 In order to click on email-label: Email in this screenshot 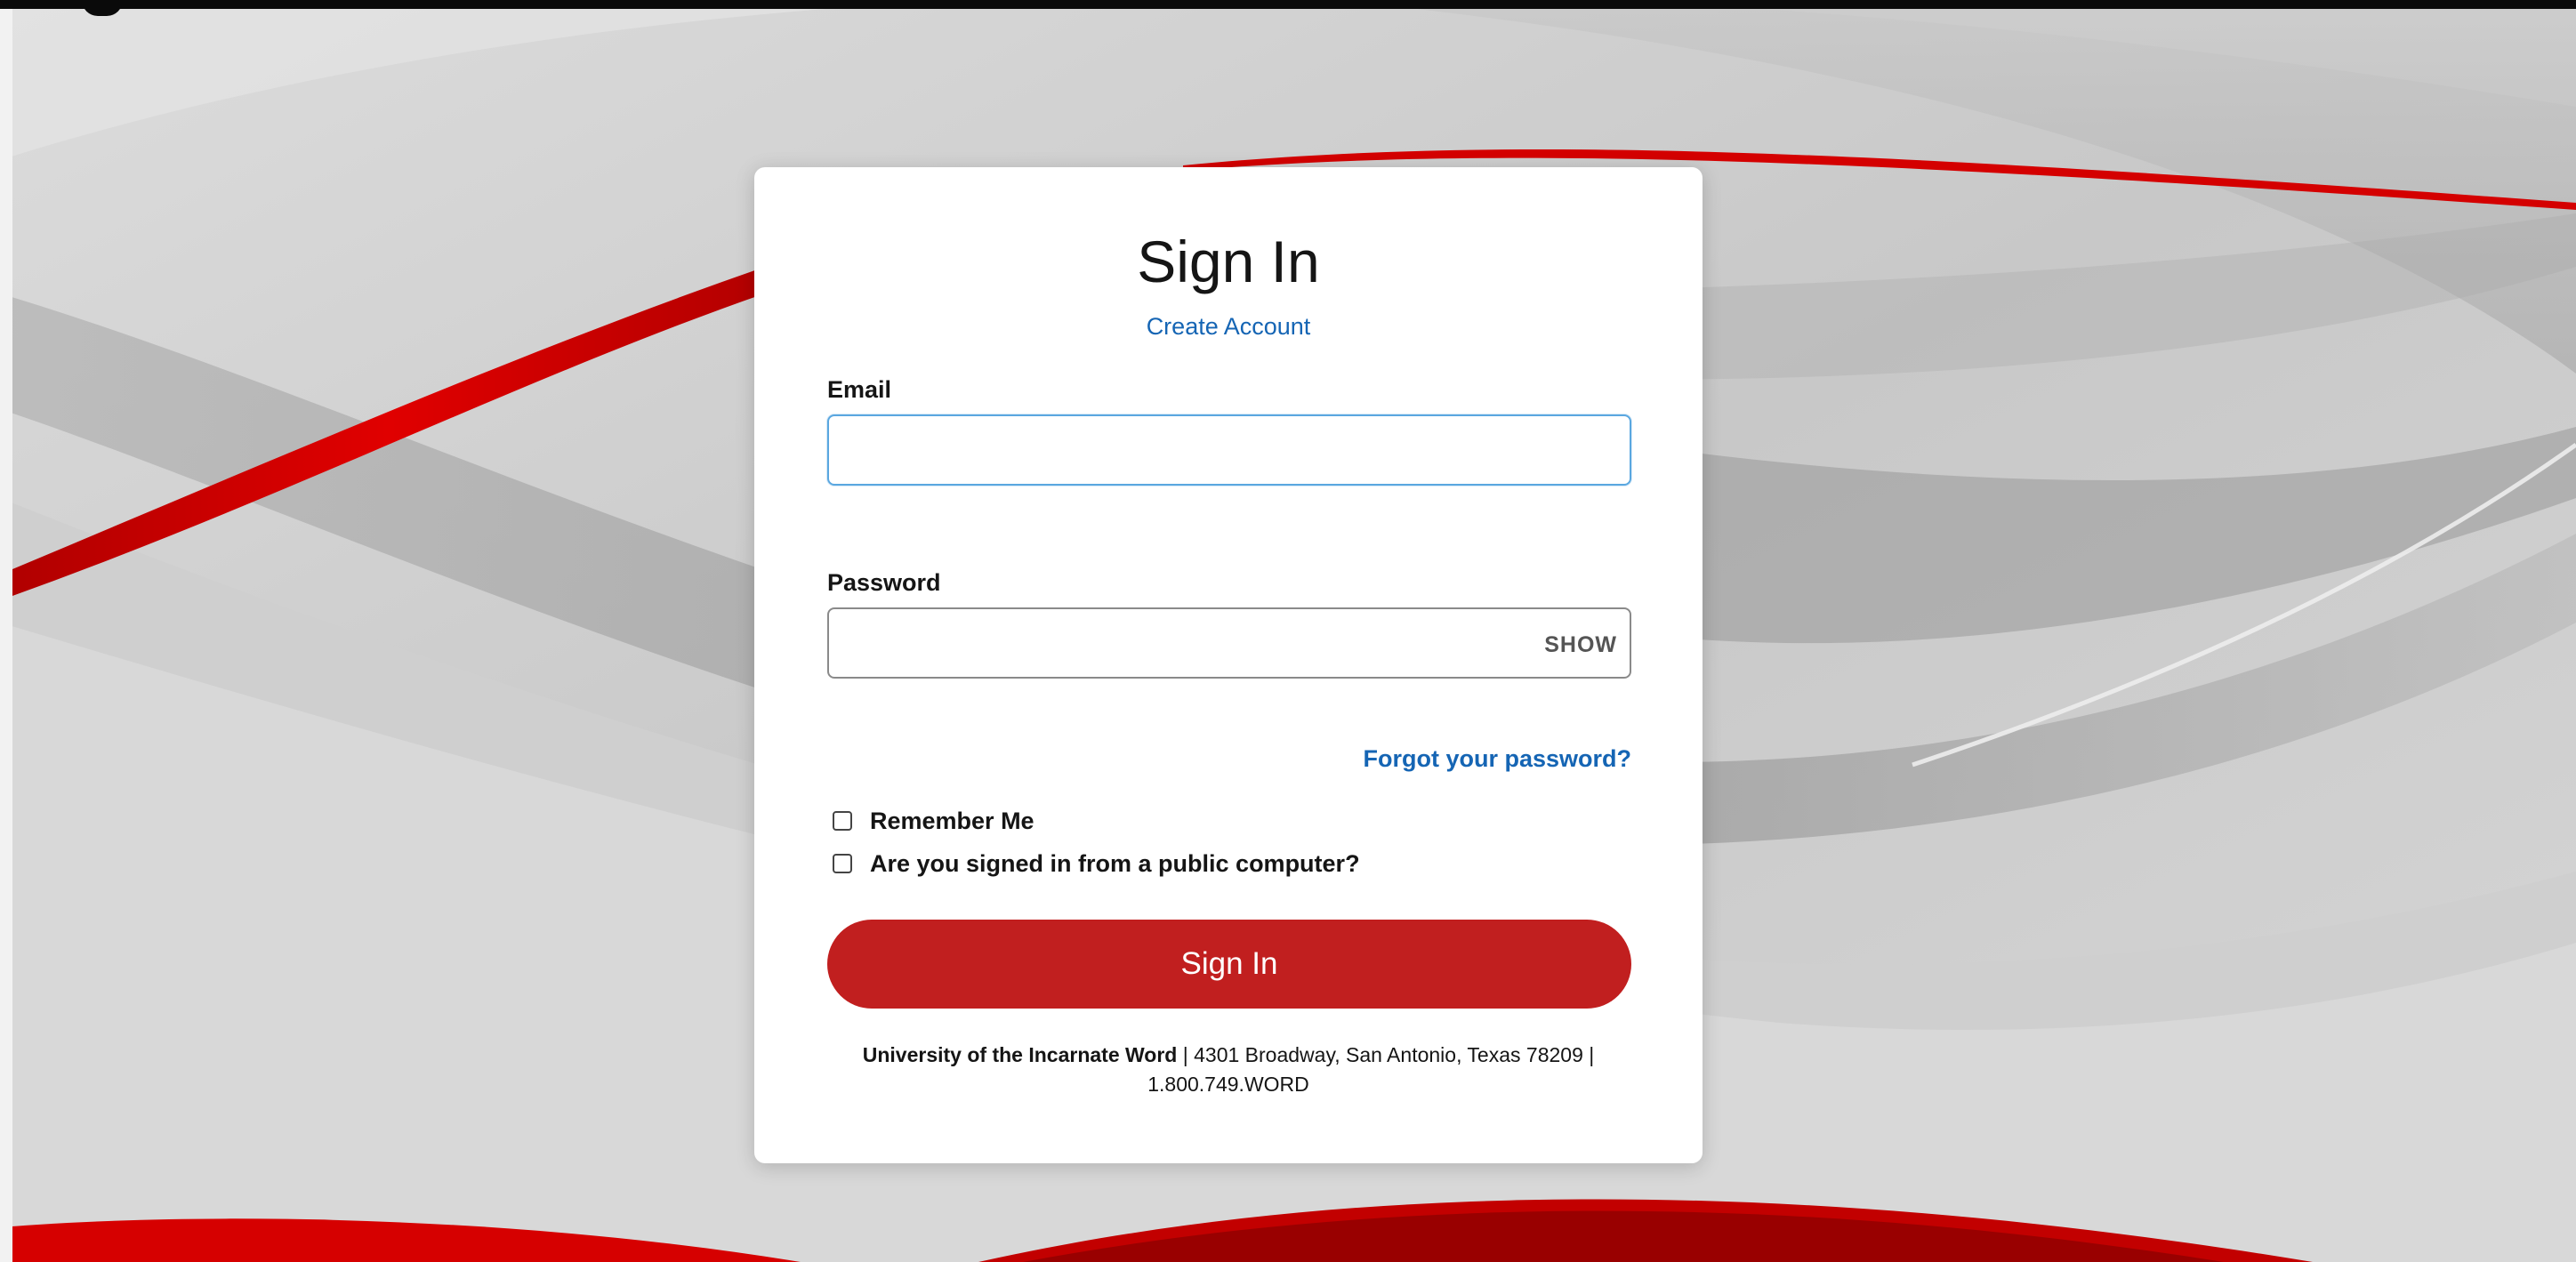, I will do `click(859, 389)`.